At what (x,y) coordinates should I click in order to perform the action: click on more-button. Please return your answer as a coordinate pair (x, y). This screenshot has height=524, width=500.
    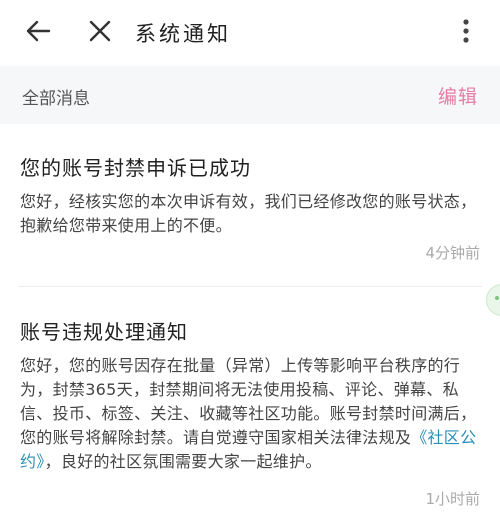
    Looking at the image, I should click on (466, 31).